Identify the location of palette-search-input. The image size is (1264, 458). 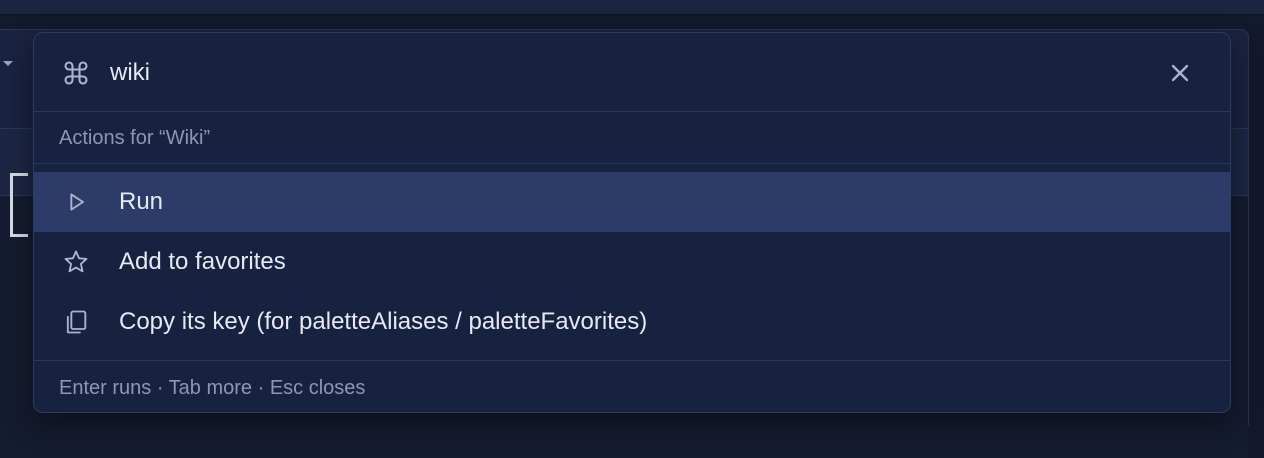
(610, 73).